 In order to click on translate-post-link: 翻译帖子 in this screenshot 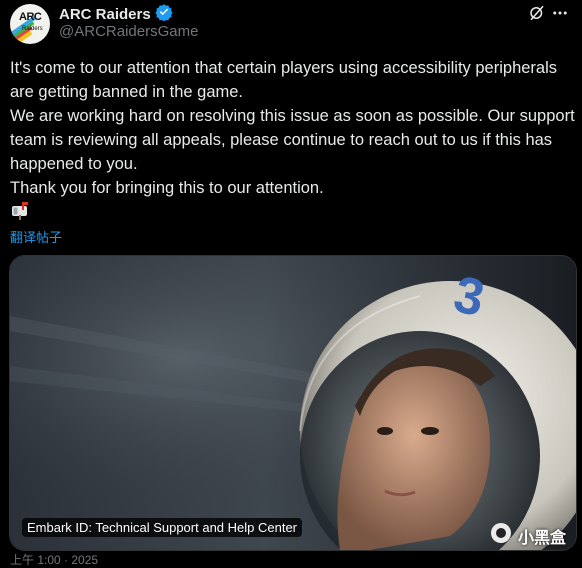, I will do `click(36, 236)`.